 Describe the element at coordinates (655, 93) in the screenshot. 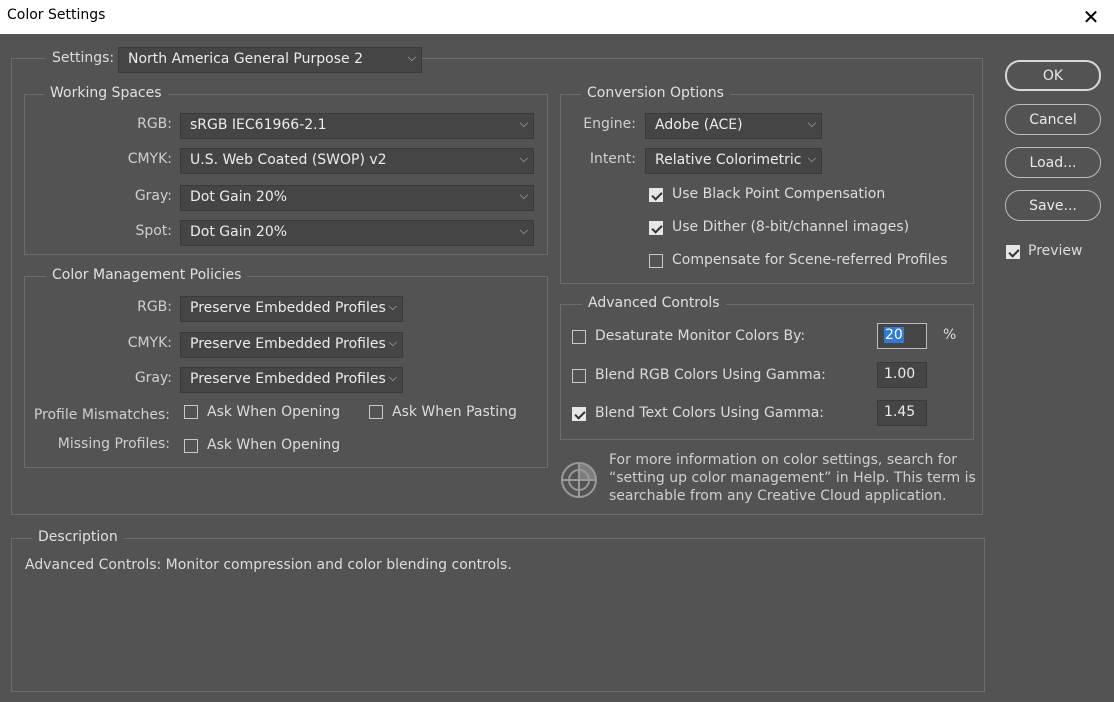

I see `conversion-legend: Conversion Options` at that location.